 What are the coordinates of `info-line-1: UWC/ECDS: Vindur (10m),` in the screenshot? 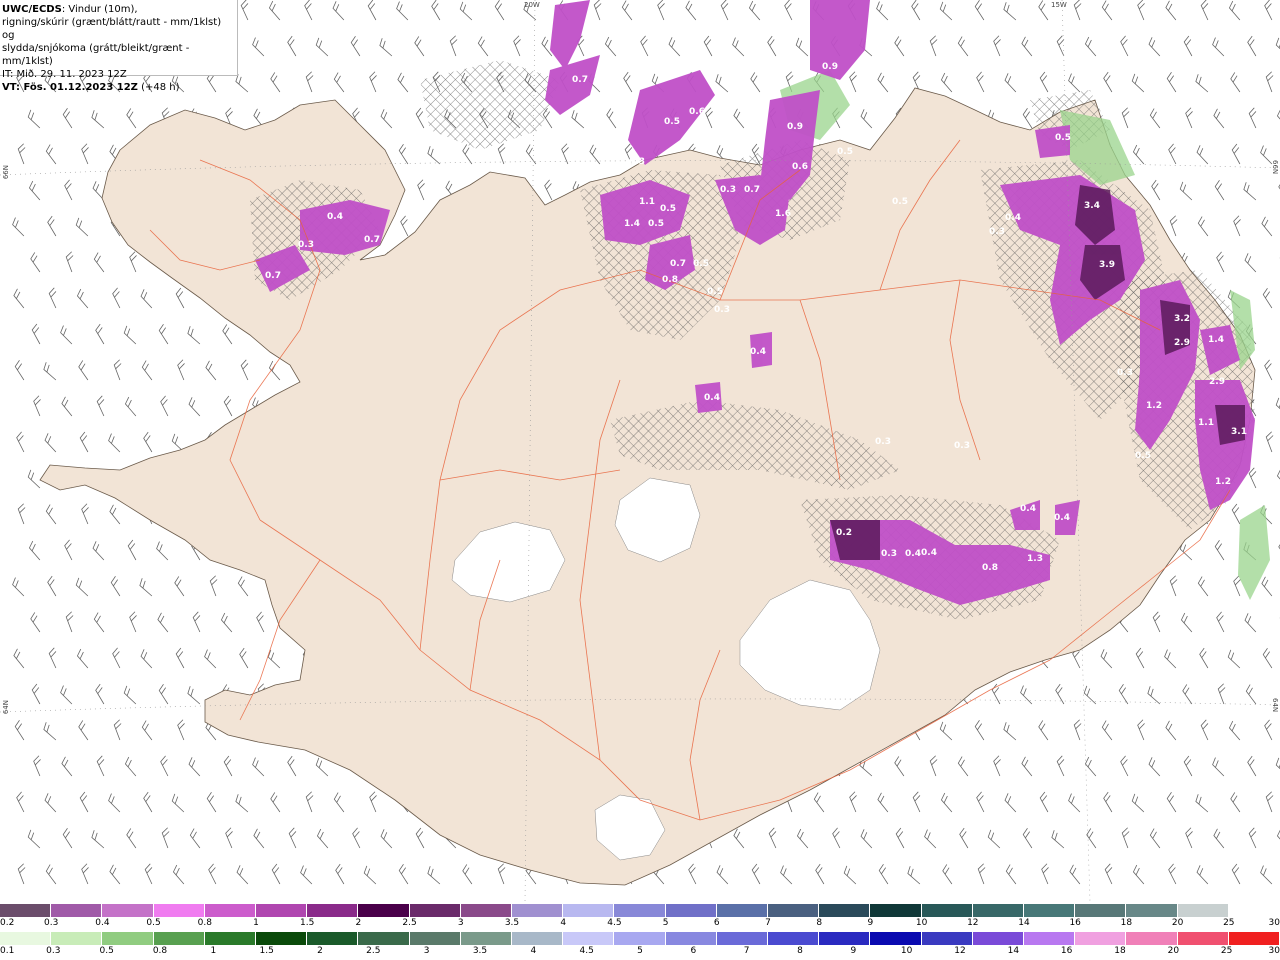 It's located at (70, 9).